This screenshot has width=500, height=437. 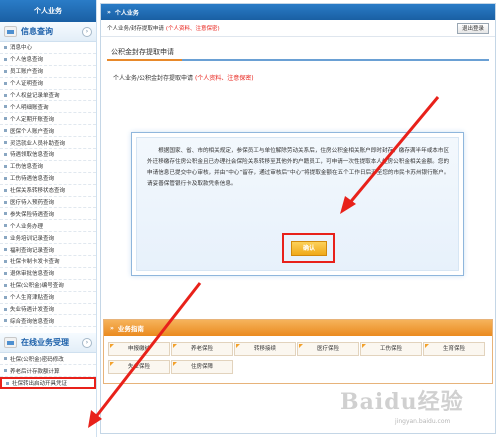 I want to click on guide-item: 住房保障, so click(x=202, y=367).